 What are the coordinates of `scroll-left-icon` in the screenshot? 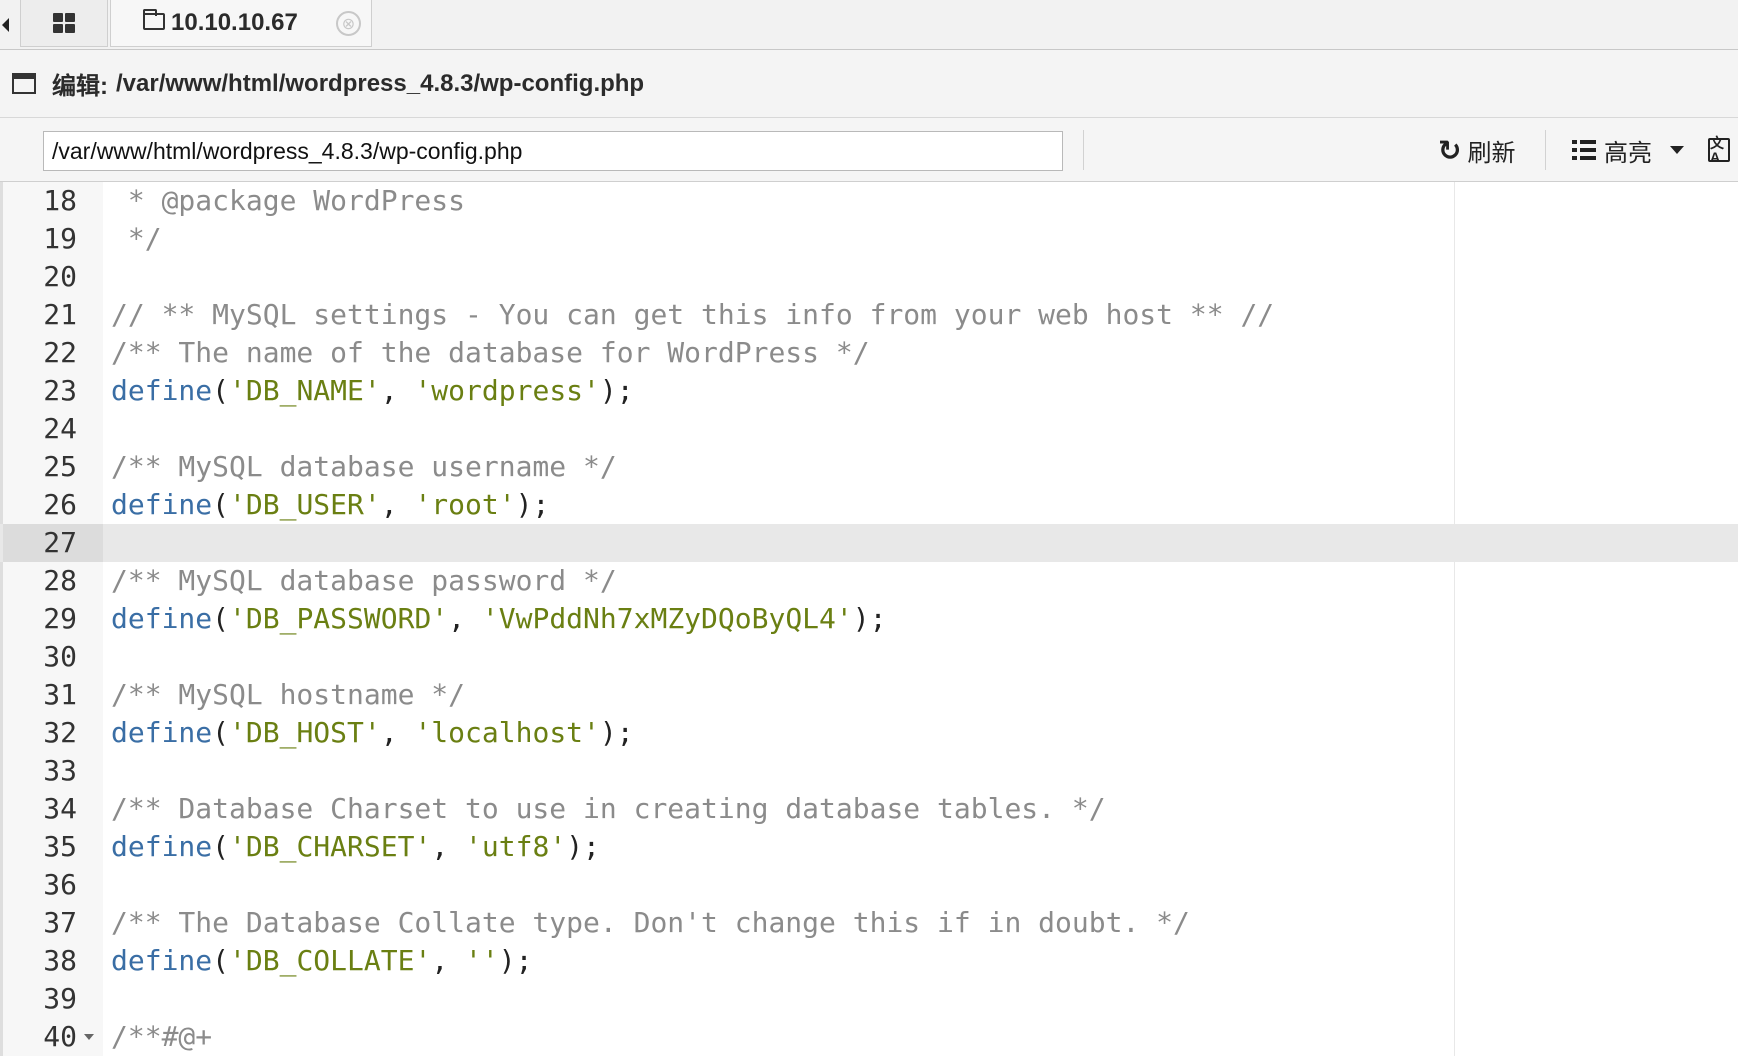 It's located at (5, 25).